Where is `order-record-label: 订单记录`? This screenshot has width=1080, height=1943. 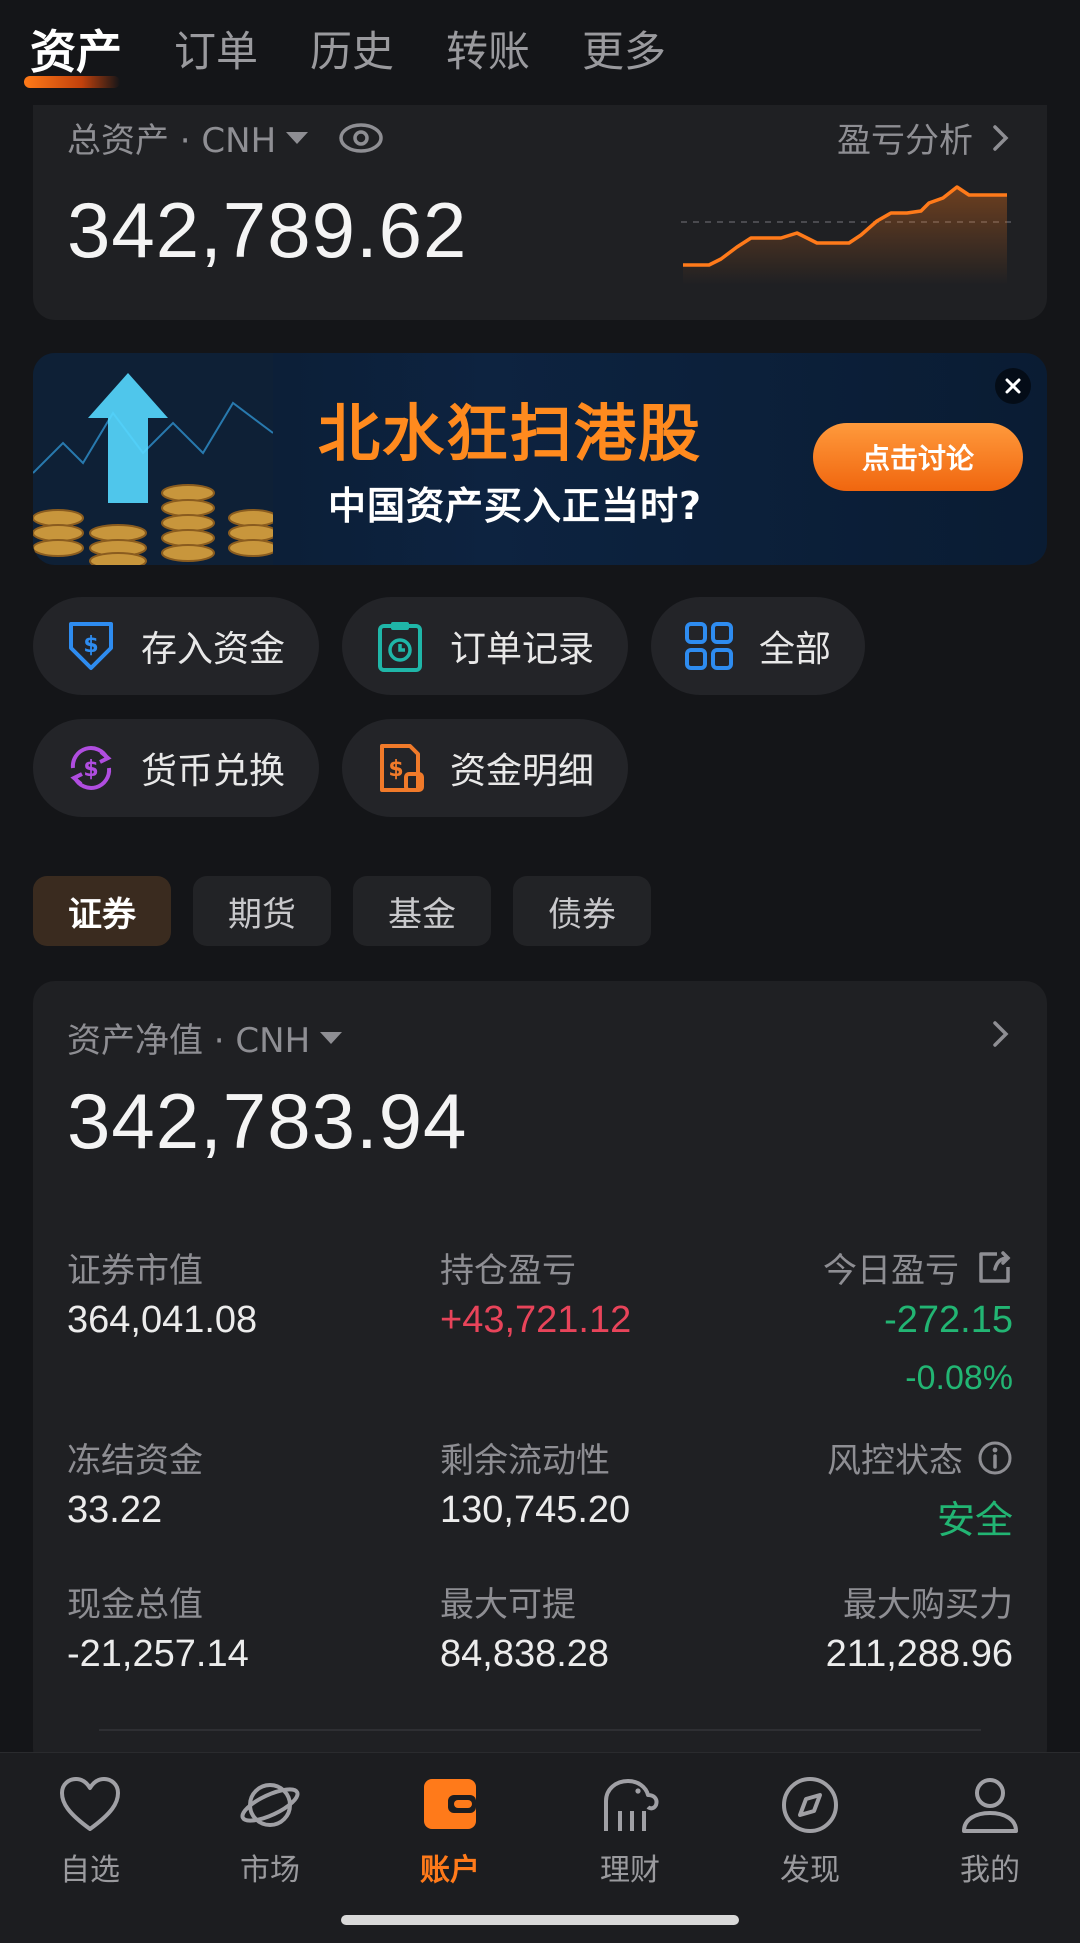
order-record-label: 订单记录 is located at coordinates (522, 649).